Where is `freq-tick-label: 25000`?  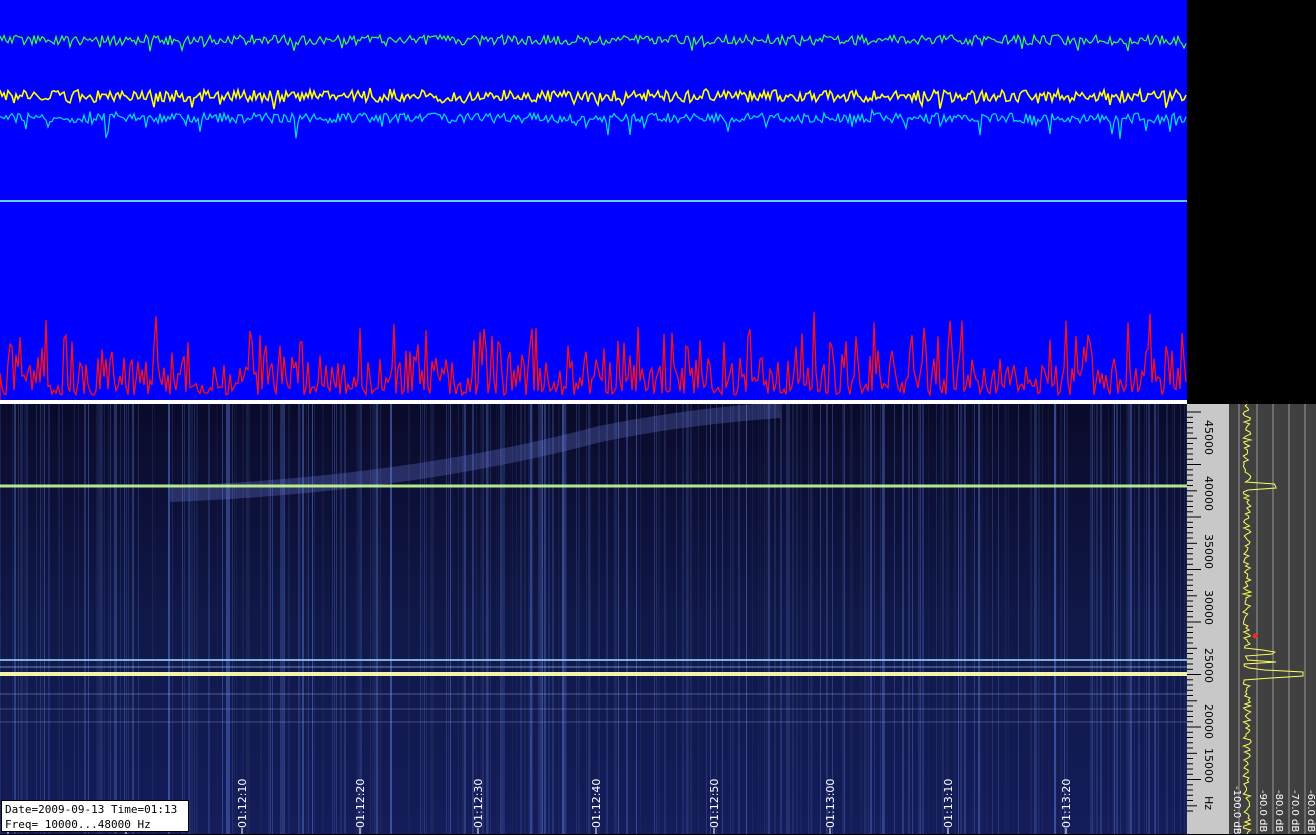
freq-tick-label: 25000 is located at coordinates (1208, 665).